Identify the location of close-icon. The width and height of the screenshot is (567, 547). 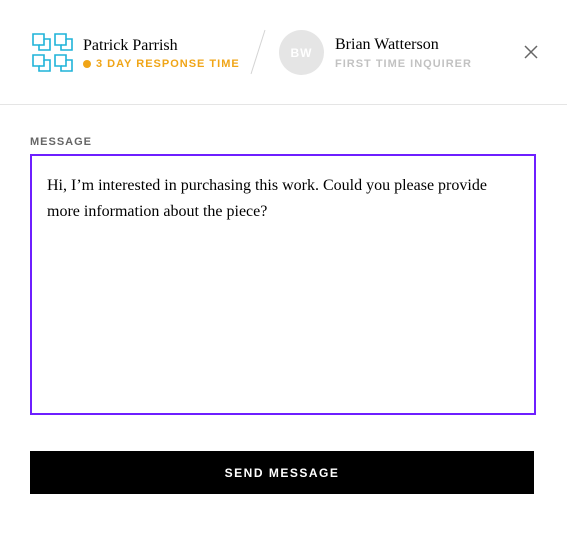
(531, 52).